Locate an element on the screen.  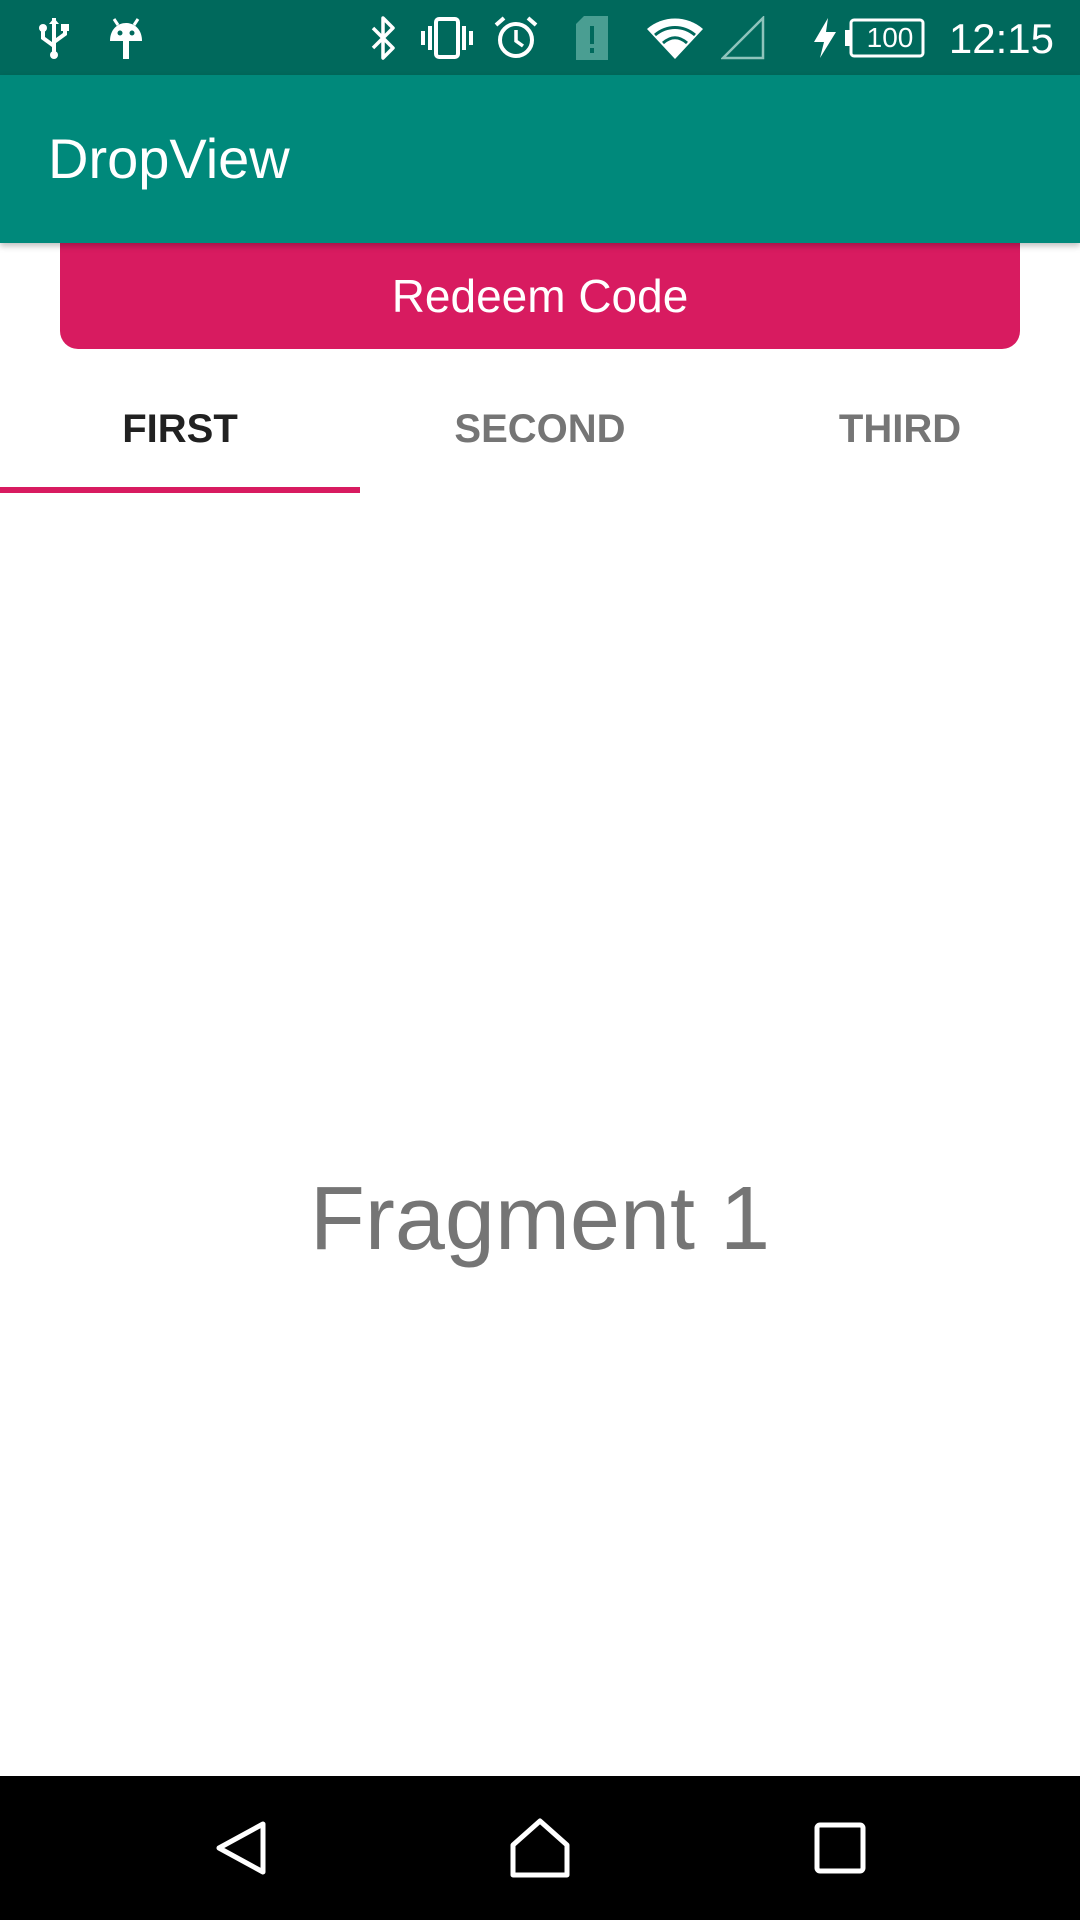
tab-second-label: SECOND is located at coordinates (540, 428).